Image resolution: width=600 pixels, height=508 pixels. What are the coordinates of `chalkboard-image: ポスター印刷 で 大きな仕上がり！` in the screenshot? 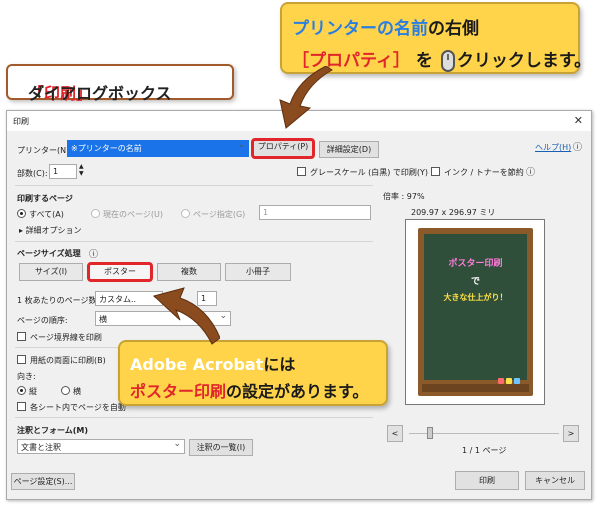 It's located at (475, 312).